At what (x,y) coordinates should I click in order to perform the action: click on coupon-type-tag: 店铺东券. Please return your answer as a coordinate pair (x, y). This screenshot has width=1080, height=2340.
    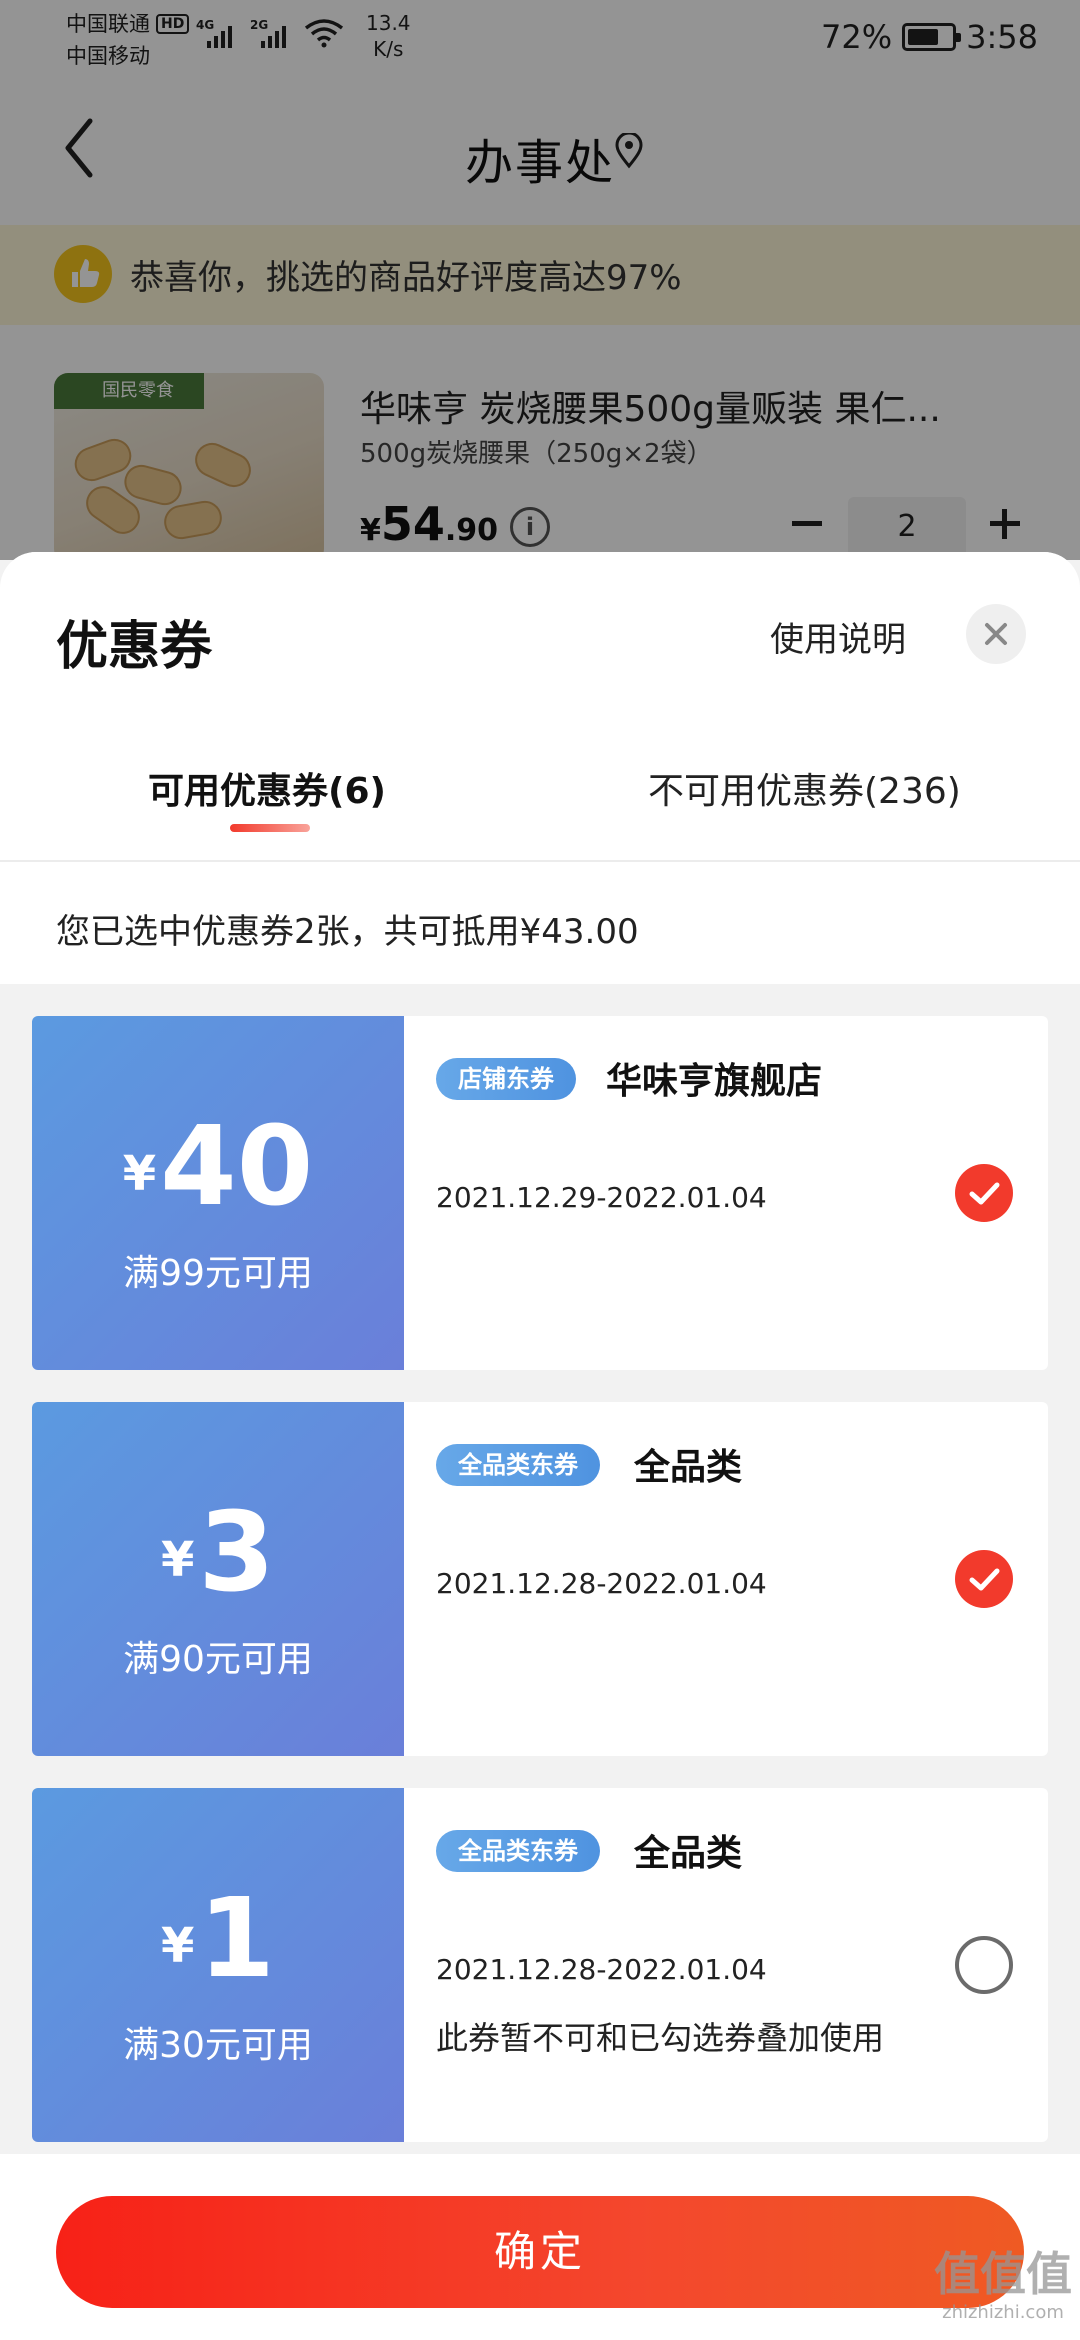
    Looking at the image, I should click on (506, 1079).